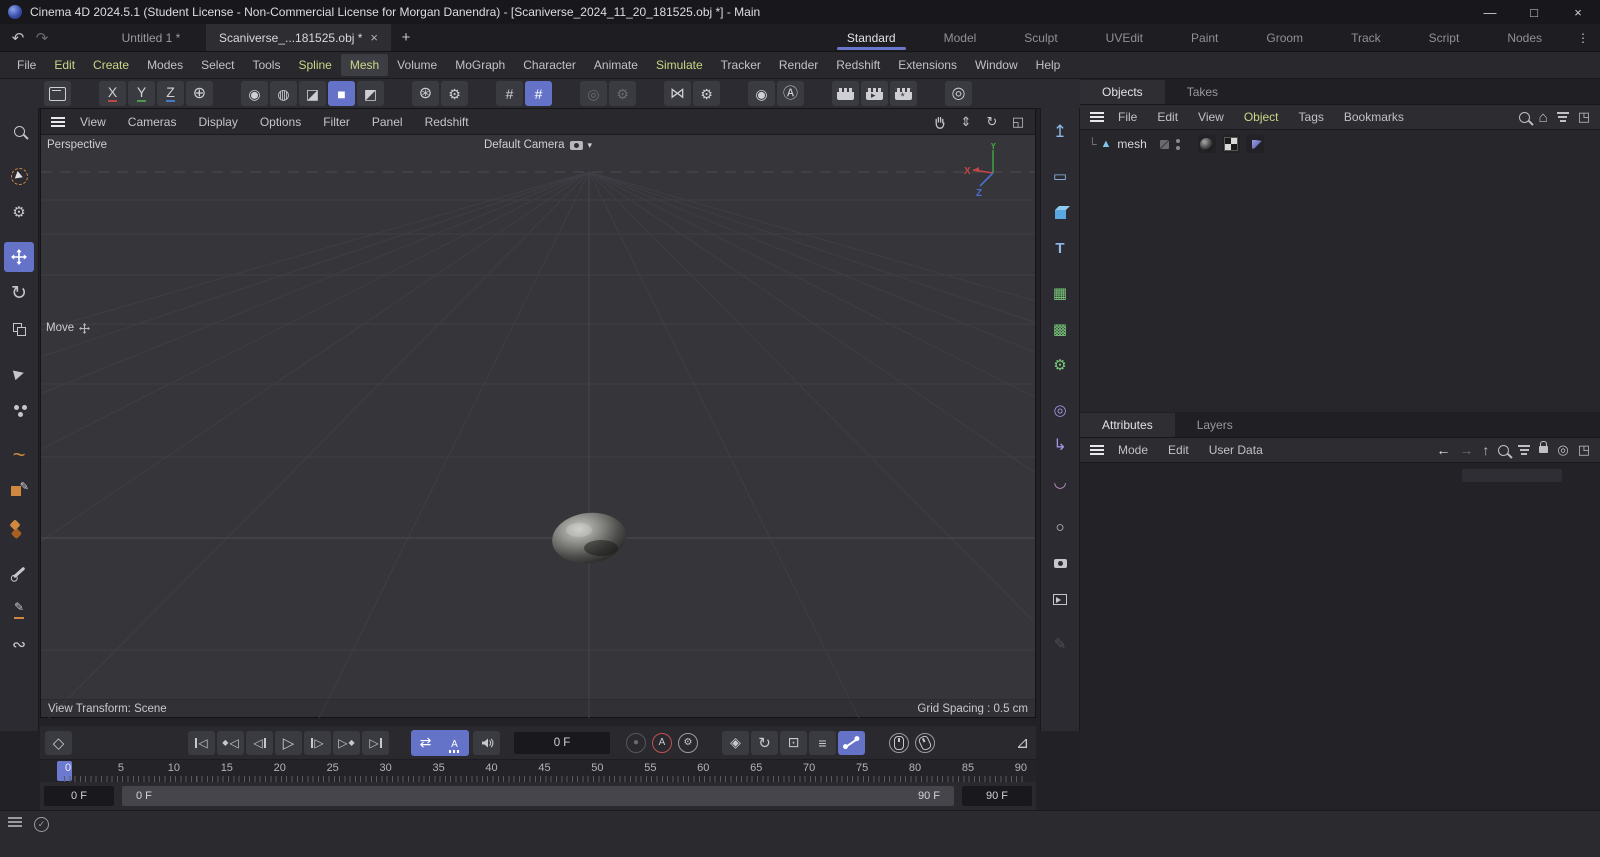 The image size is (1600, 857). What do you see at coordinates (1060, 293) in the screenshot?
I see `mograph-cloner-object: ▦` at bounding box center [1060, 293].